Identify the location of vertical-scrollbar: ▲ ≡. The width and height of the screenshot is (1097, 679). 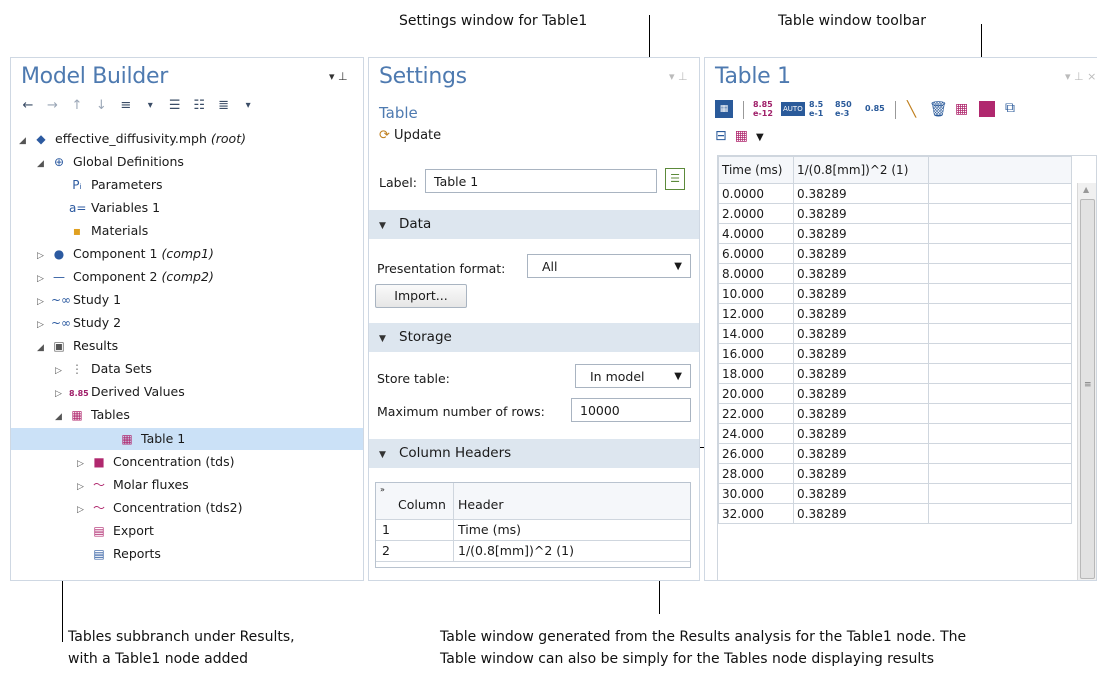
(1086, 381).